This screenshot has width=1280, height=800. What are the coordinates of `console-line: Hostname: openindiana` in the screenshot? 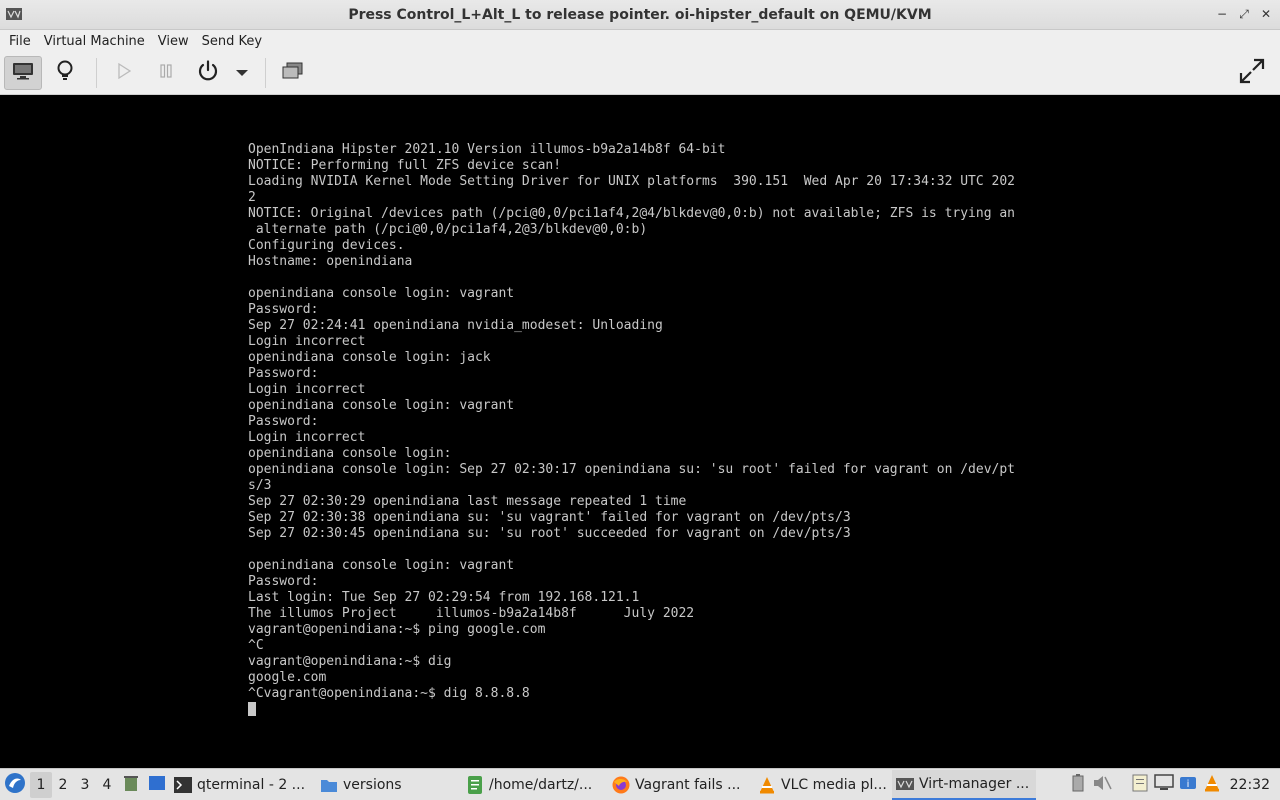 It's located at (330, 261).